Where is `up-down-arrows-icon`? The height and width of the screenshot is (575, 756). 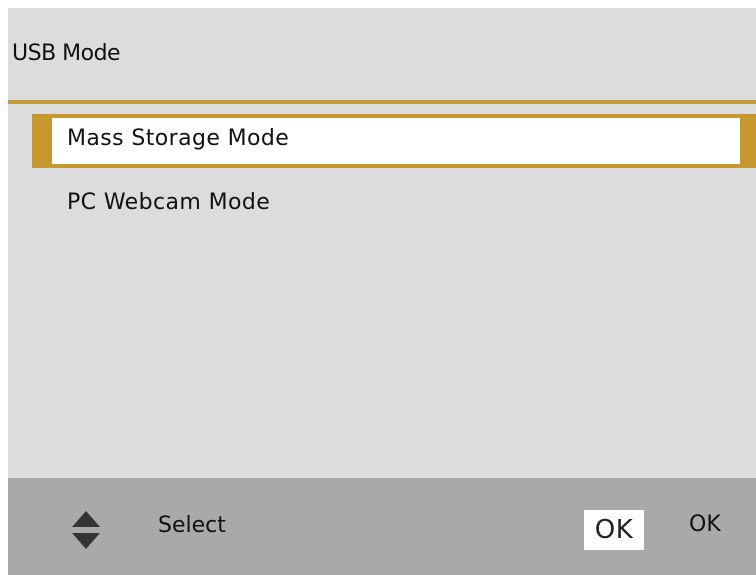
up-down-arrows-icon is located at coordinates (86, 530).